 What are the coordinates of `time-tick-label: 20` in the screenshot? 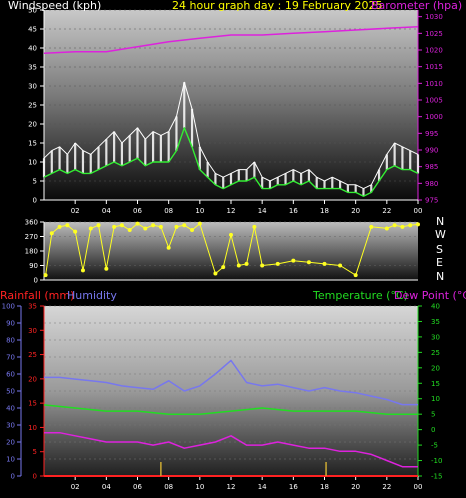 It's located at (355, 211).